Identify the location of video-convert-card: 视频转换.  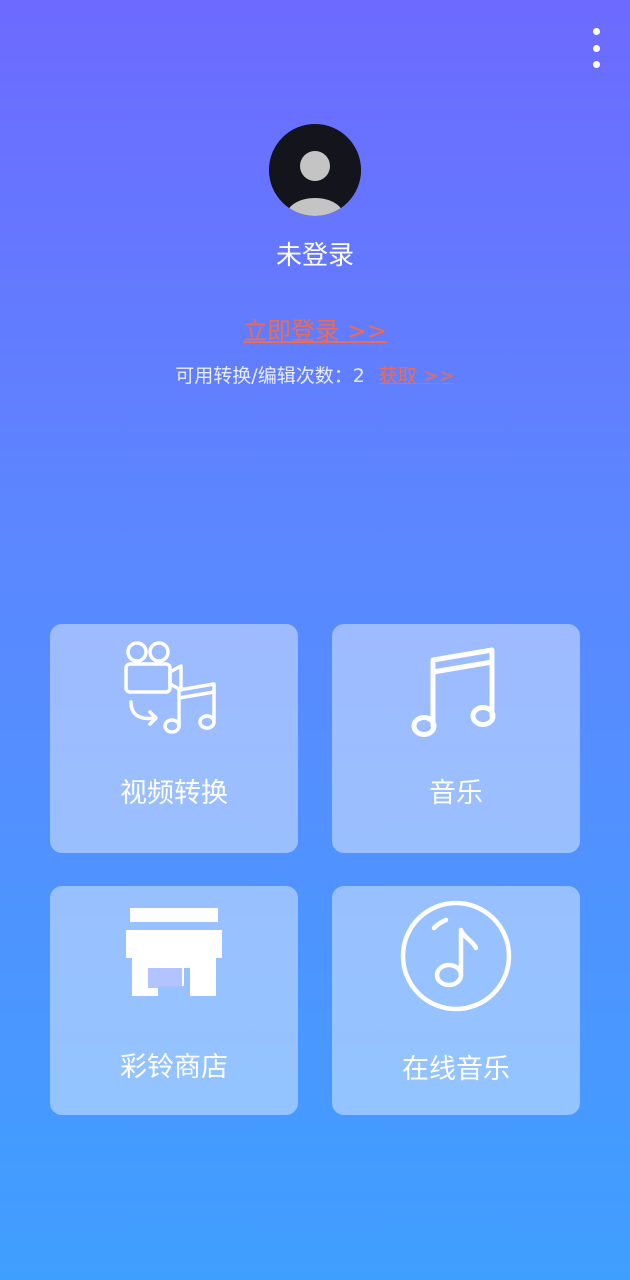
(174, 738).